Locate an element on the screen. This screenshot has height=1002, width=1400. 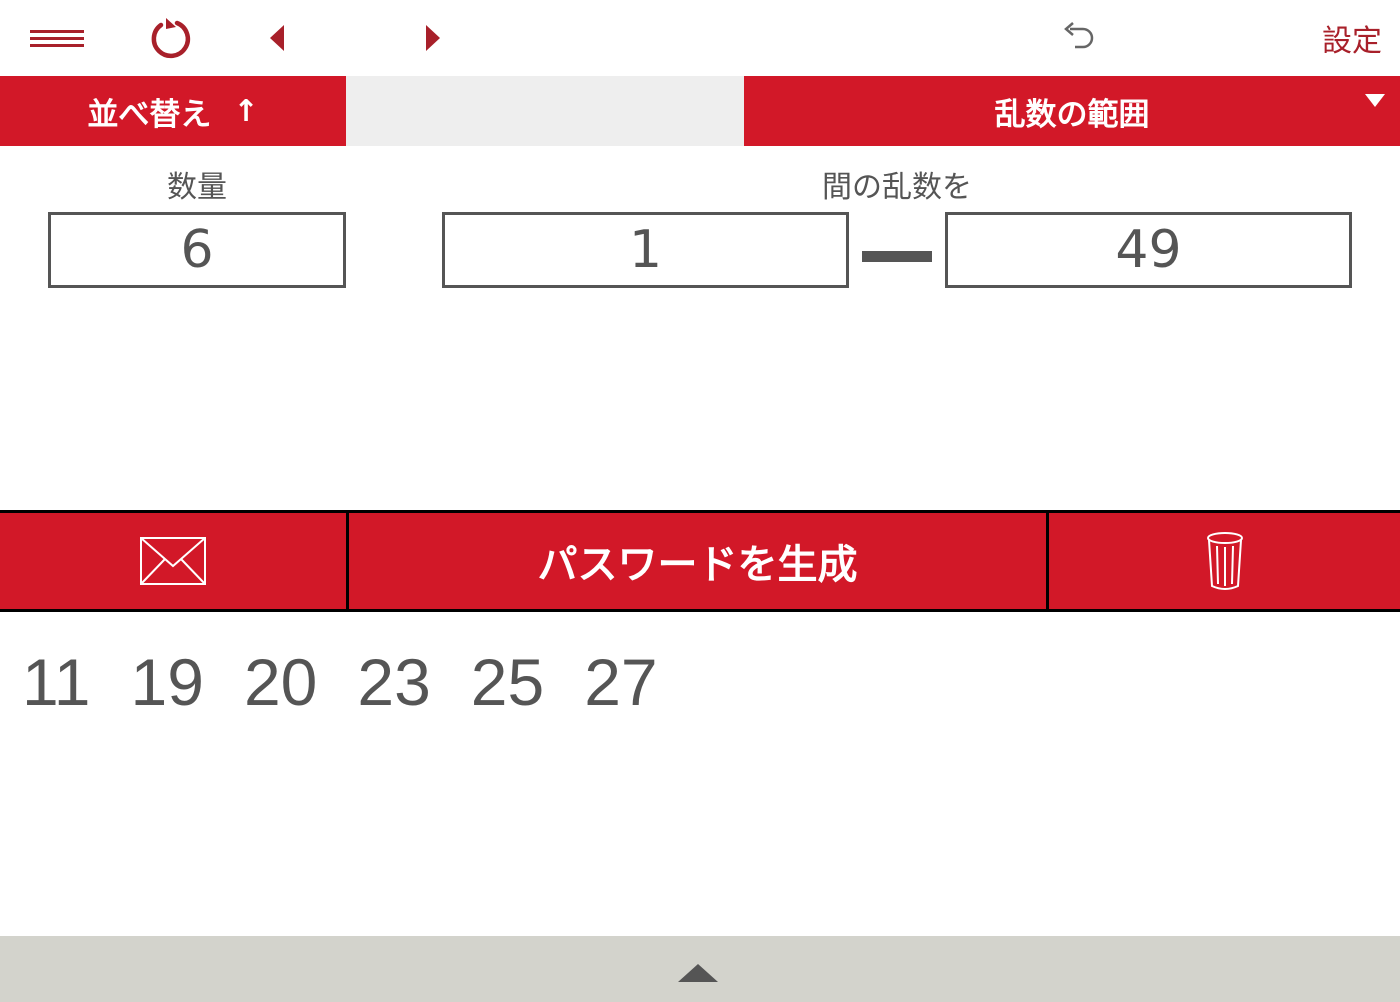
result-number: 11 is located at coordinates (56, 682).